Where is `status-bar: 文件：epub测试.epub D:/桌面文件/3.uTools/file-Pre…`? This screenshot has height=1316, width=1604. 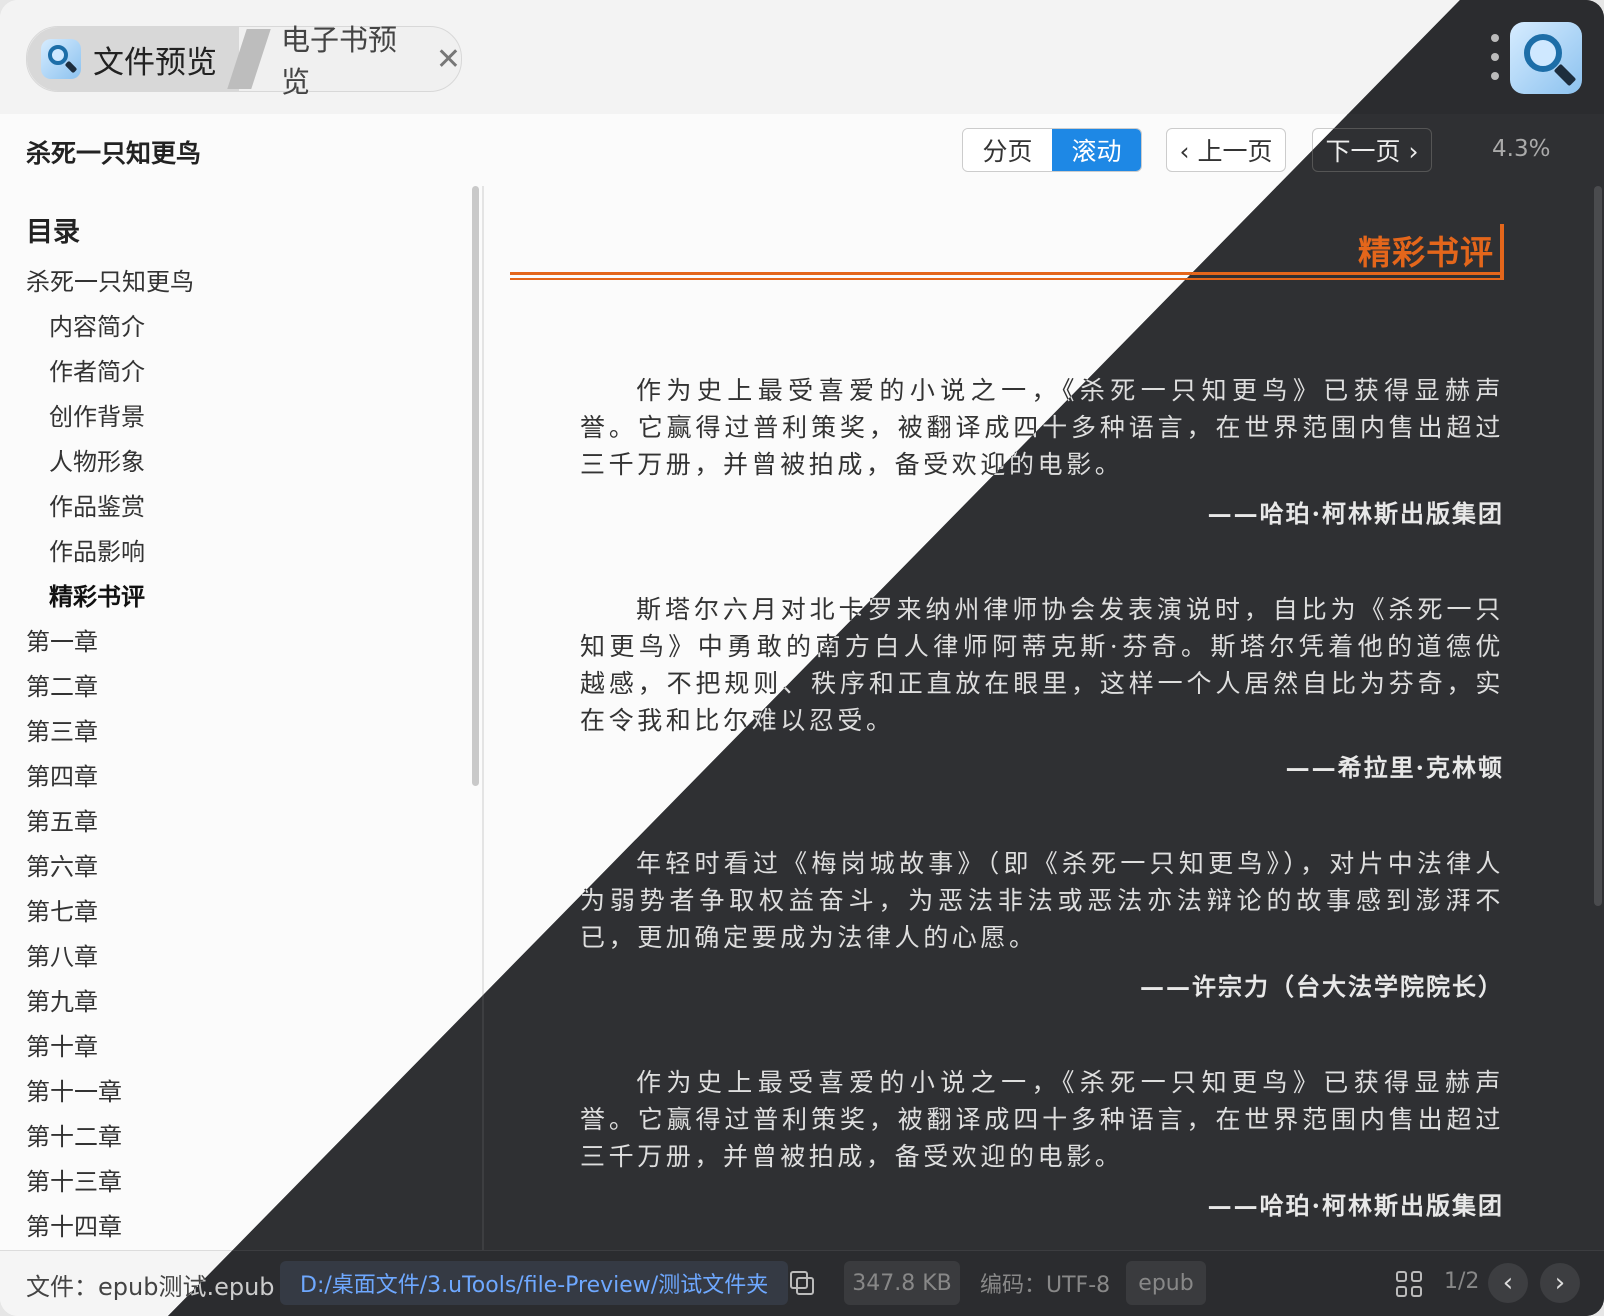 status-bar: 文件：epub测试.epub D:/桌面文件/3.uTools/file-Pre… is located at coordinates (886, 1283).